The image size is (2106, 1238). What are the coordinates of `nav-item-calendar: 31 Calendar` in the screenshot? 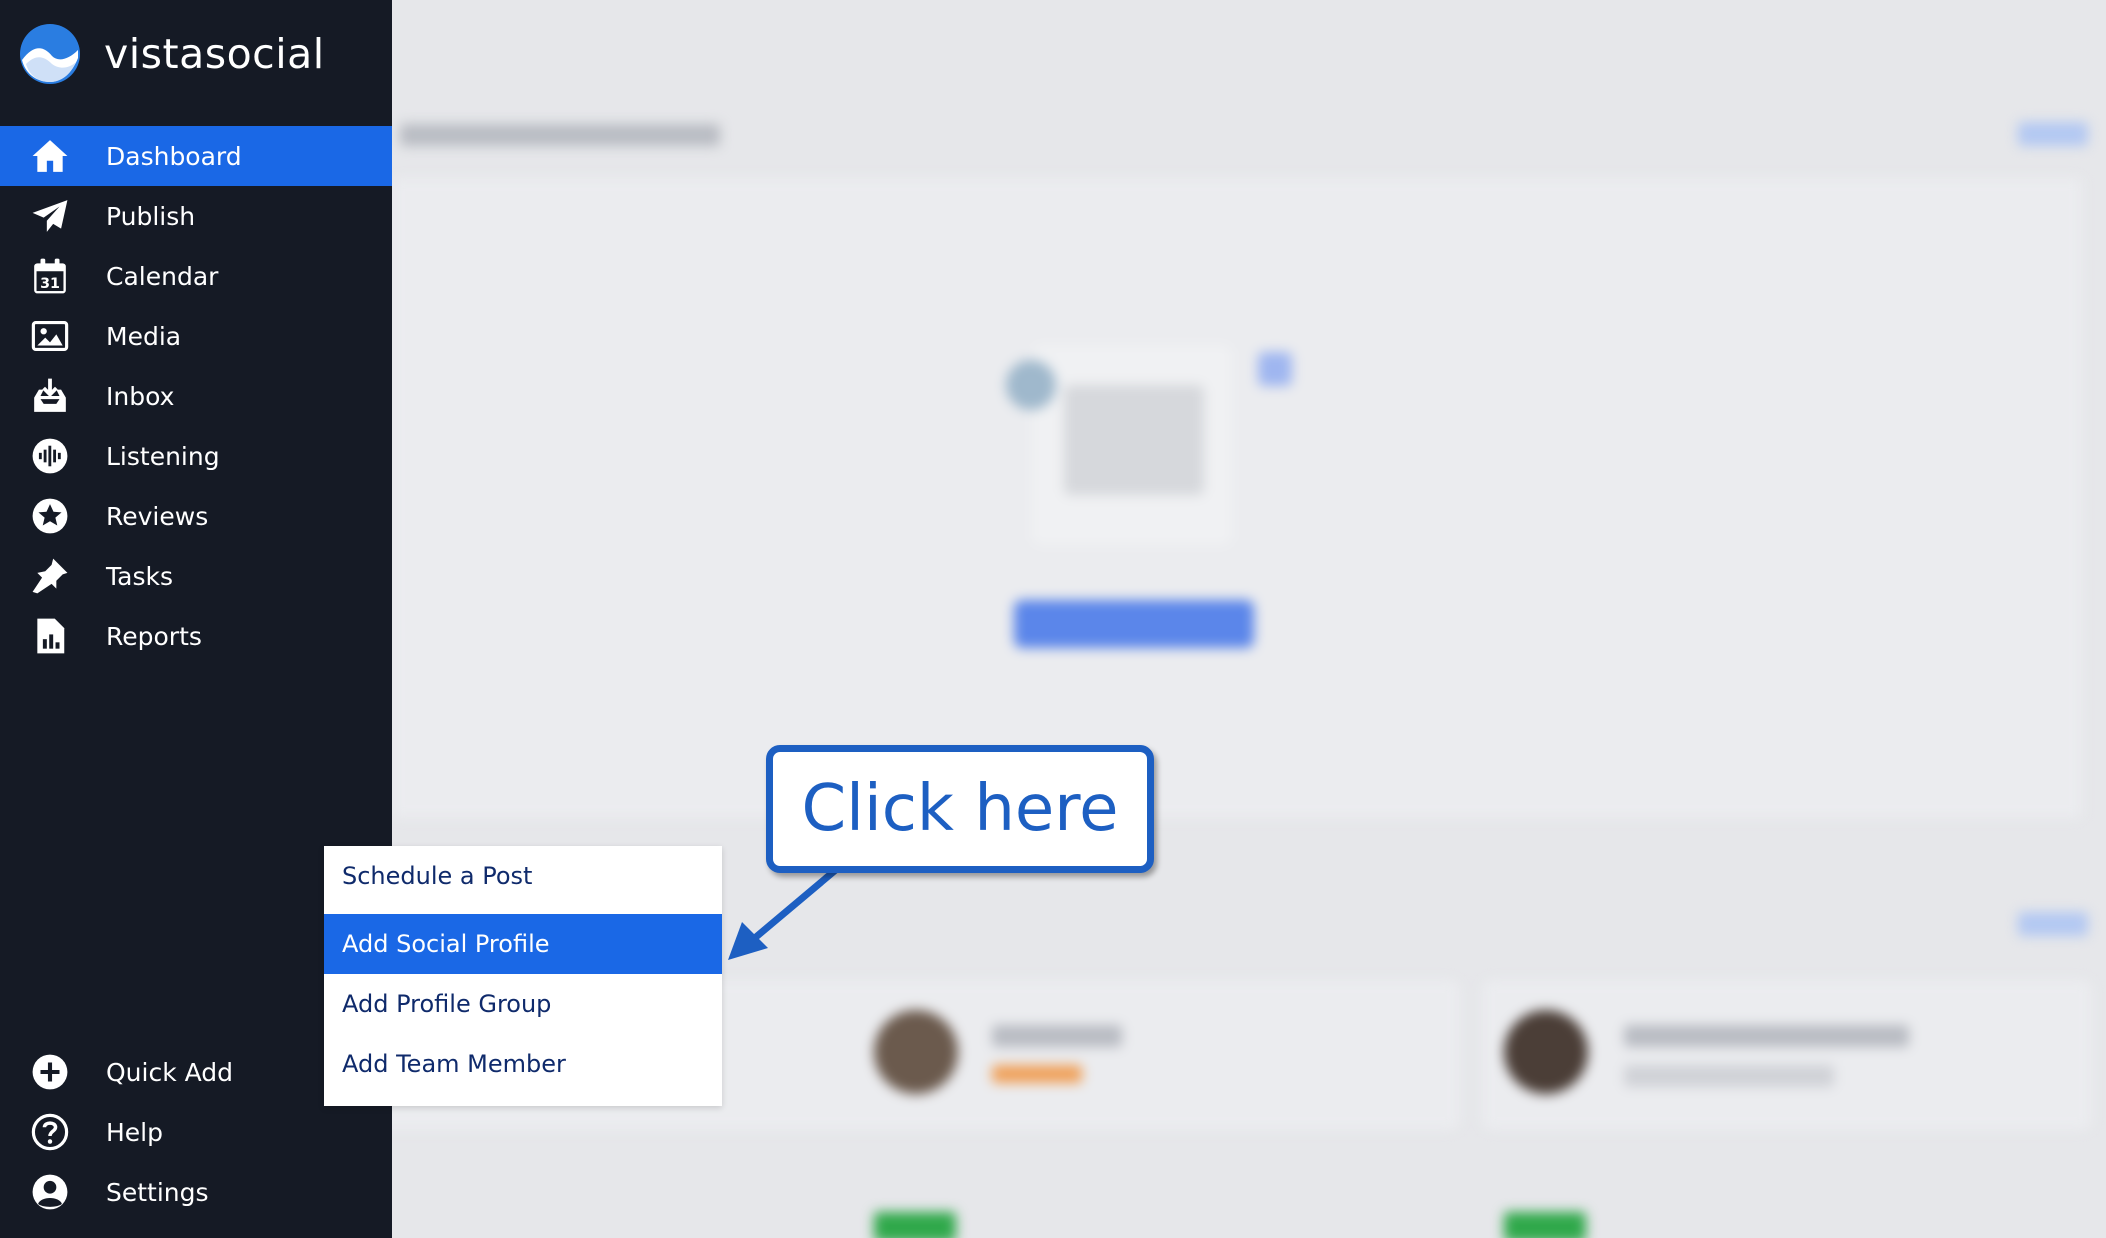 It's located at (196, 276).